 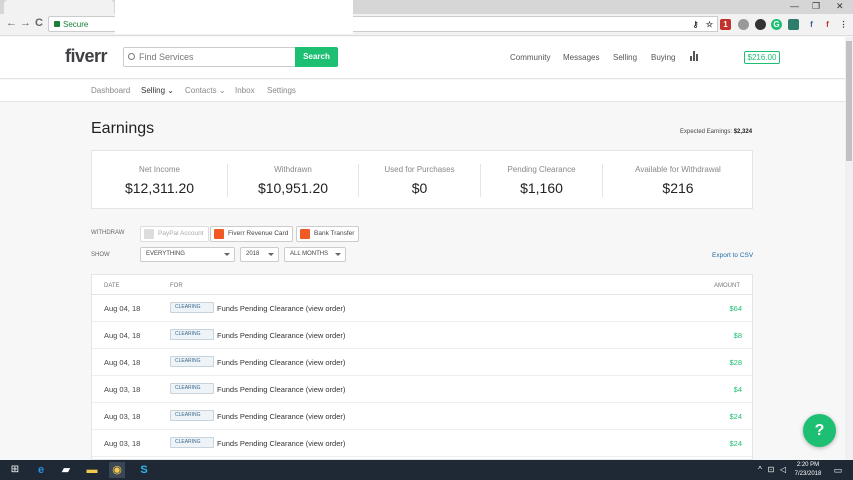 What do you see at coordinates (159, 169) in the screenshot?
I see `stat-label: Net Income` at bounding box center [159, 169].